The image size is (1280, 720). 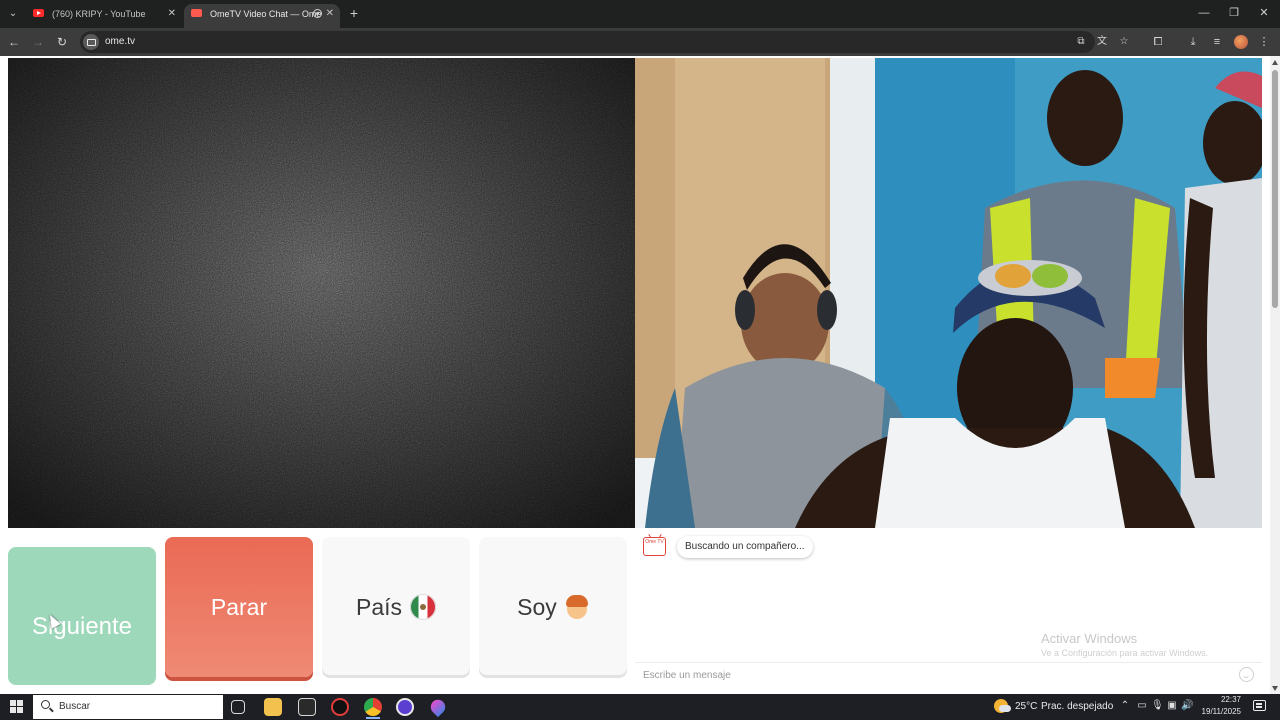 I want to click on tab-title: OmeTV Video Chat — Ome, so click(x=266, y=14).